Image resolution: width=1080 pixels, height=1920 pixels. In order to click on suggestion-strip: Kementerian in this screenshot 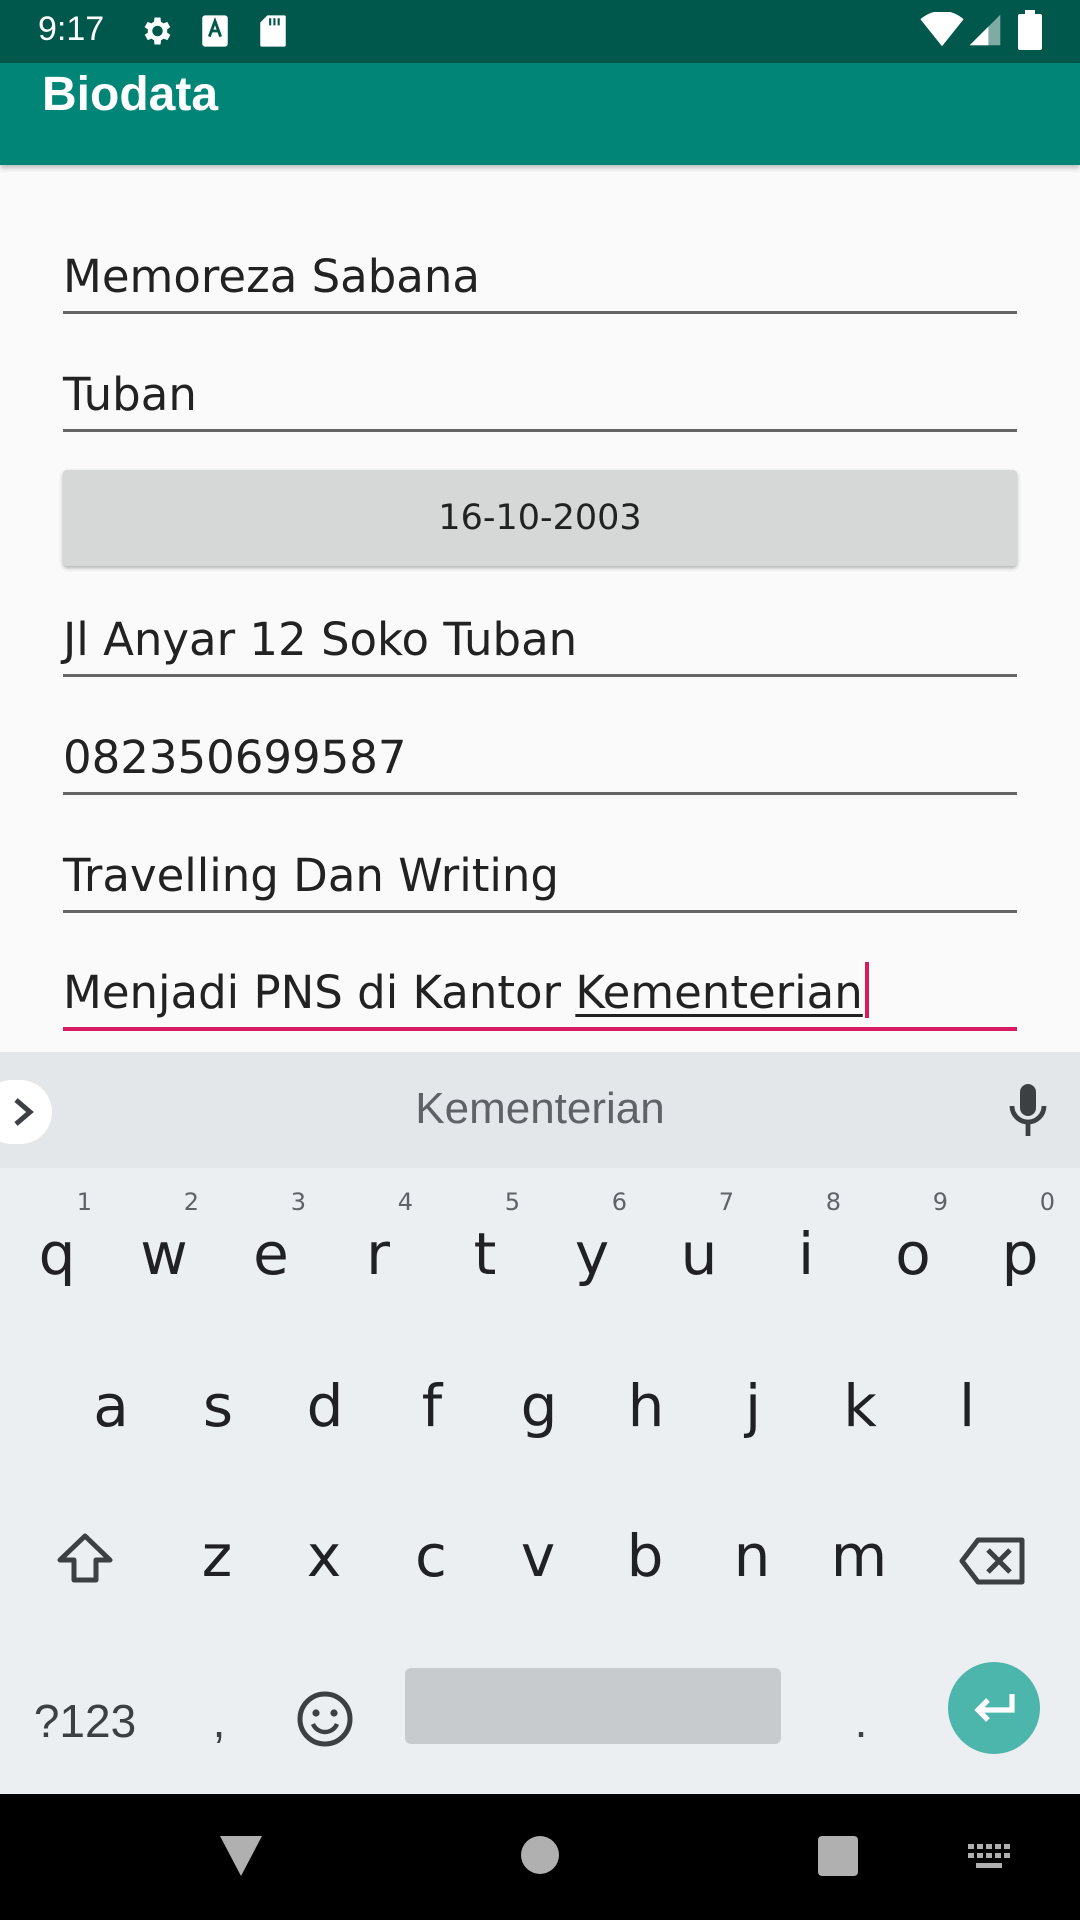, I will do `click(540, 1110)`.